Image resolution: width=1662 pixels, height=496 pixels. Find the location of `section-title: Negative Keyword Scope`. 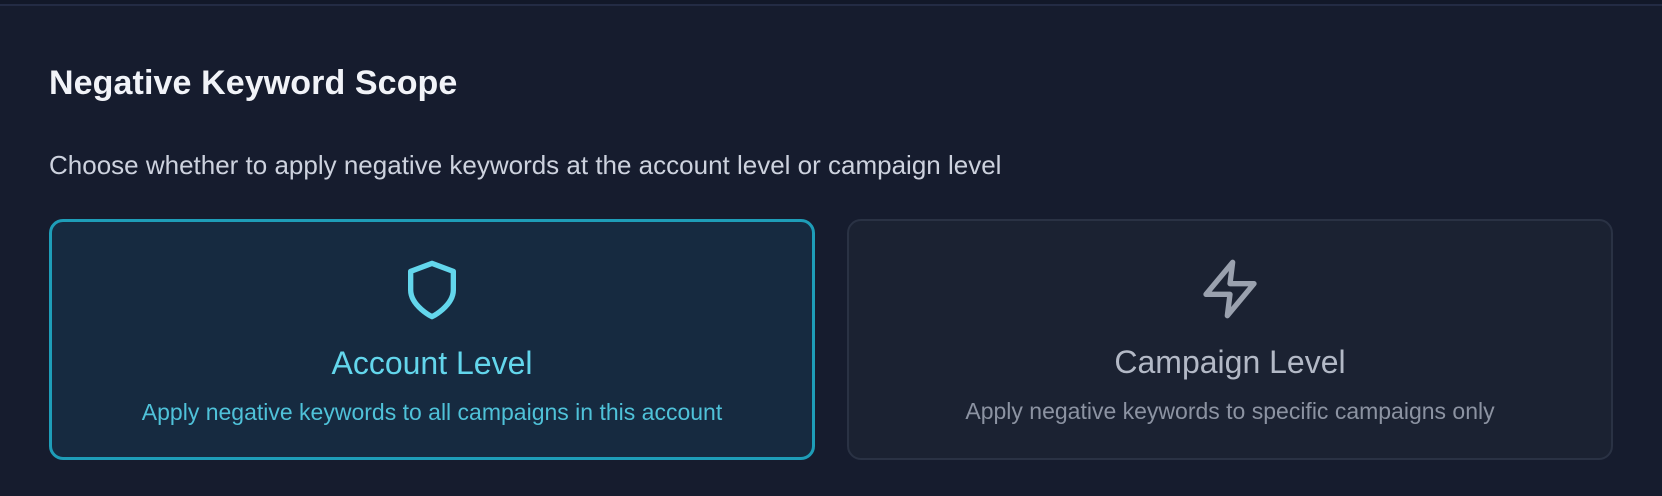

section-title: Negative Keyword Scope is located at coordinates (253, 83).